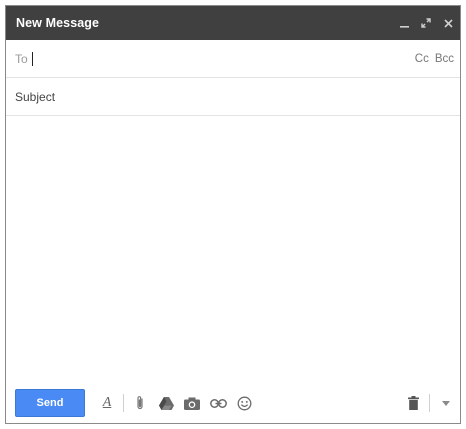 This screenshot has height=429, width=466. What do you see at coordinates (225, 58) in the screenshot?
I see `to-input` at bounding box center [225, 58].